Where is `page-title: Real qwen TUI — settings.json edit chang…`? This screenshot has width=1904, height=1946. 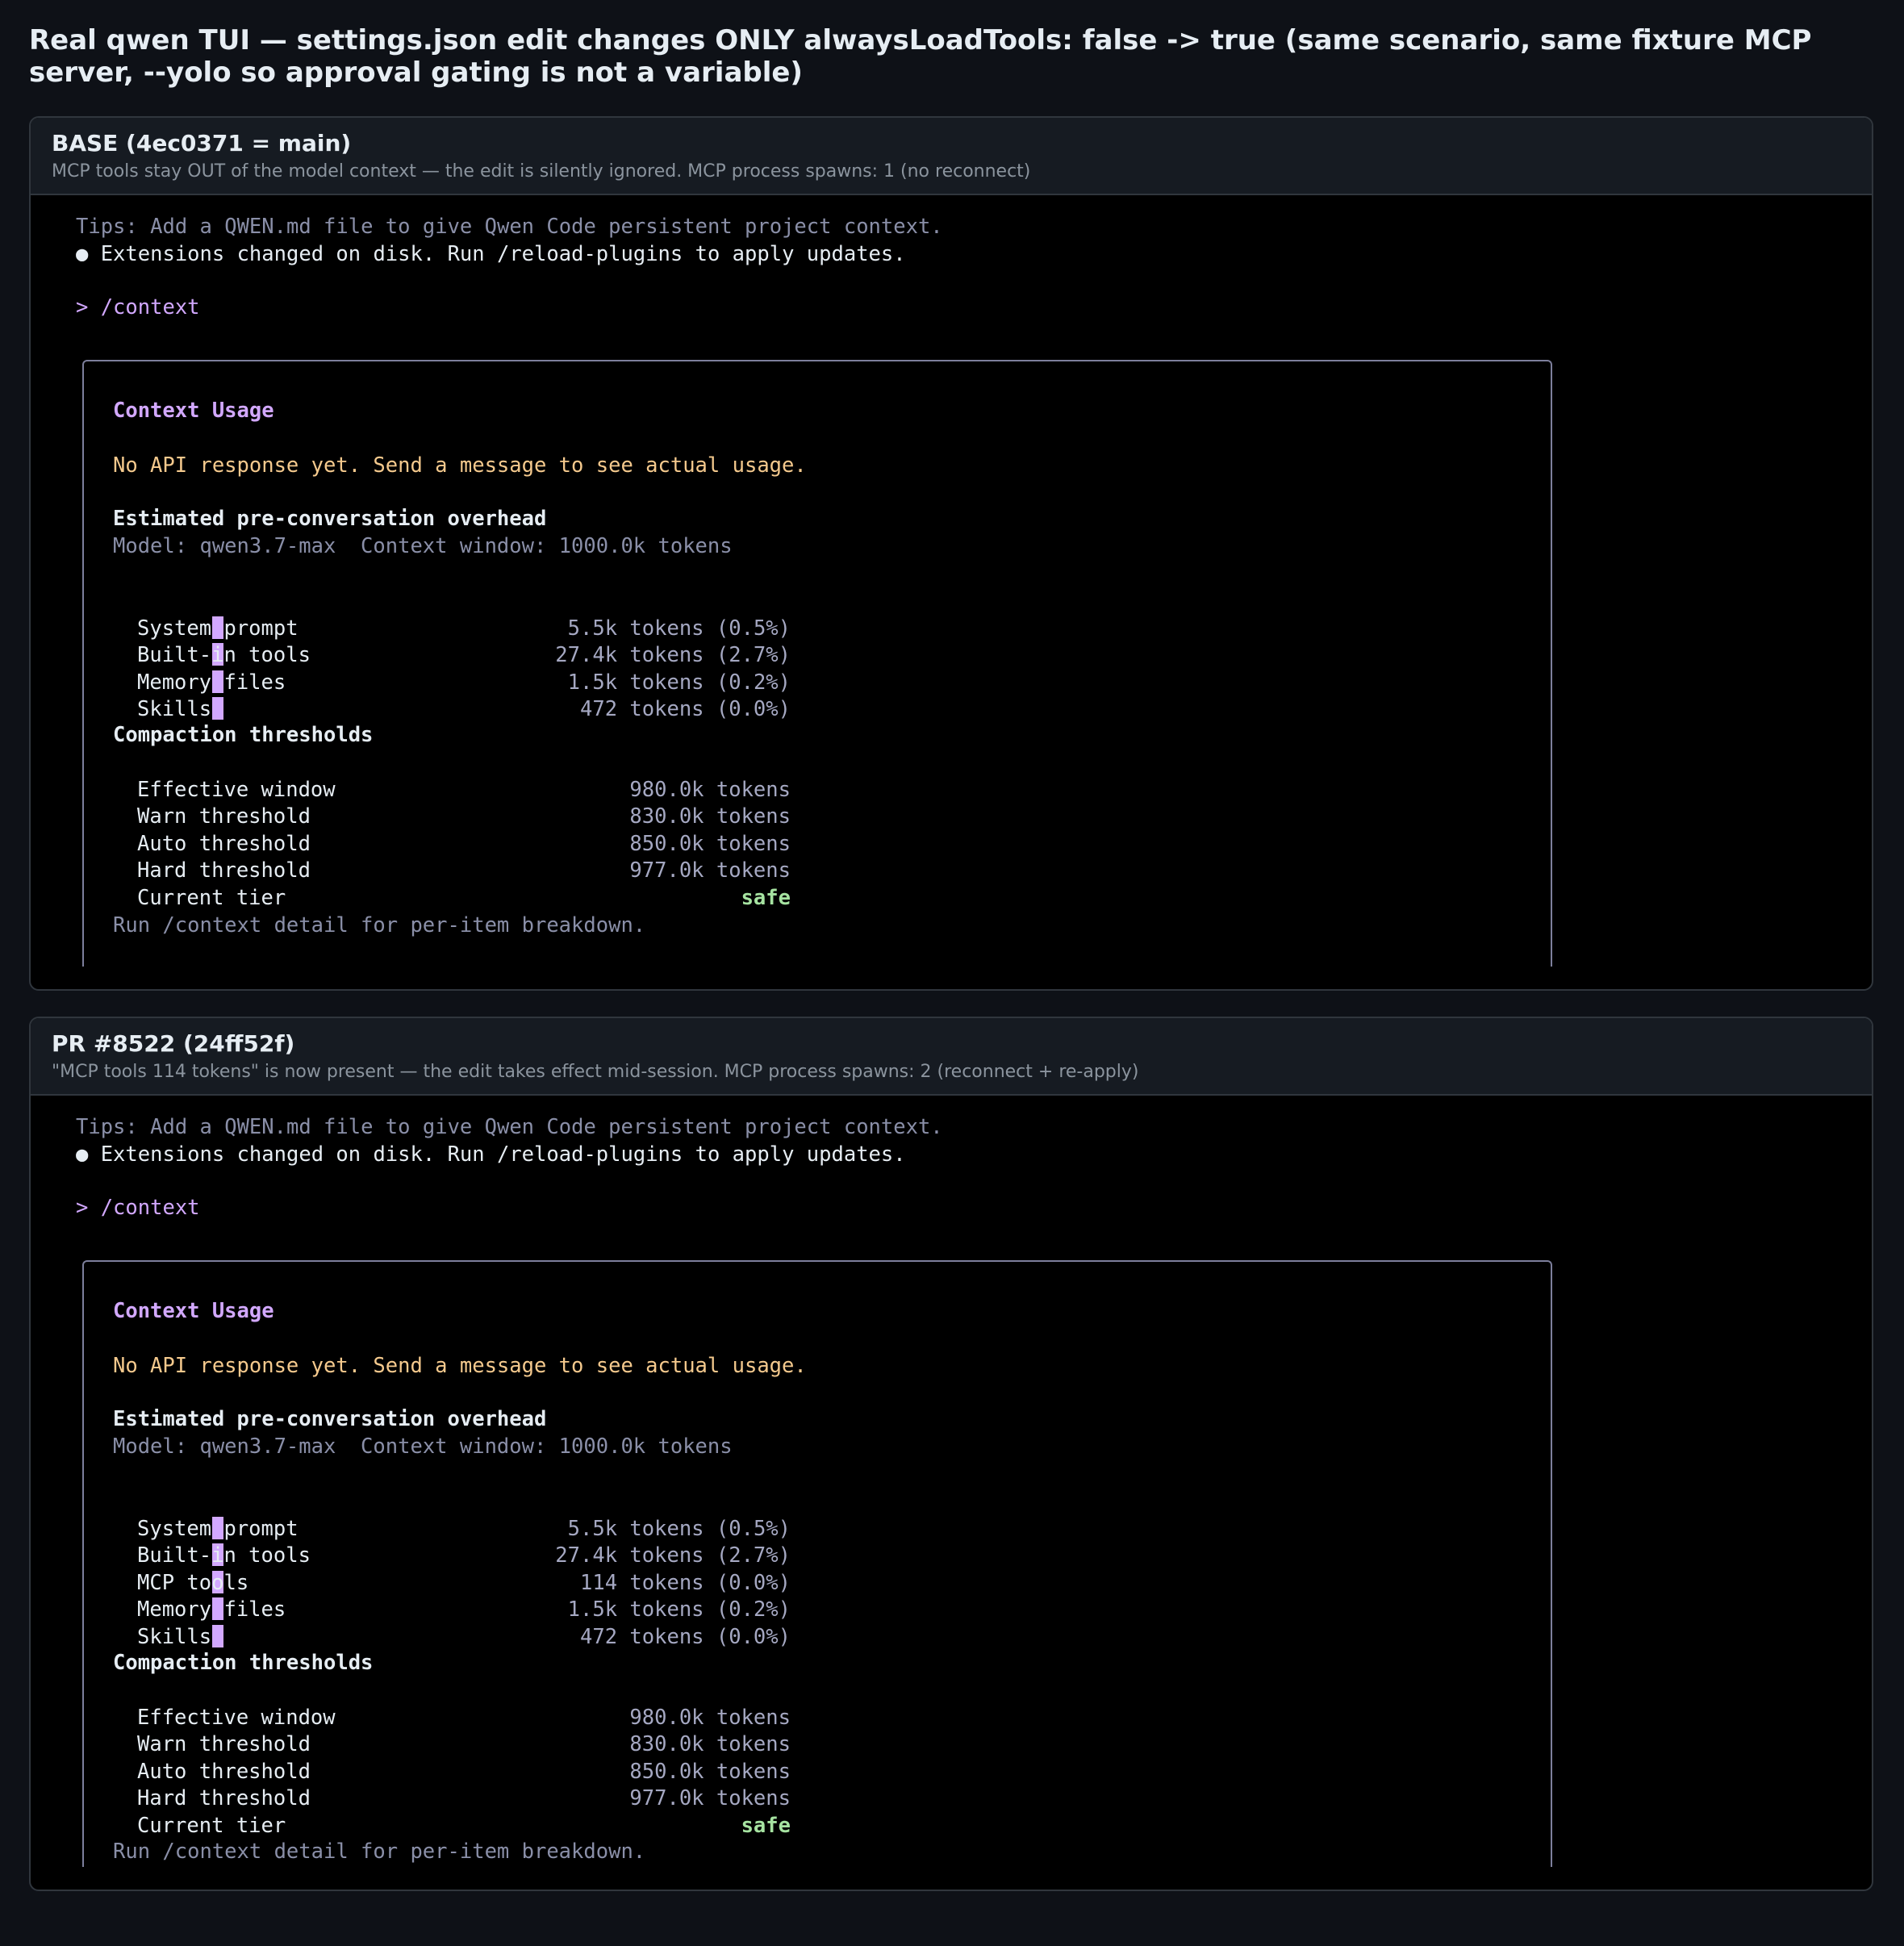
page-title: Real qwen TUI — settings.json edit chang… is located at coordinates (921, 56).